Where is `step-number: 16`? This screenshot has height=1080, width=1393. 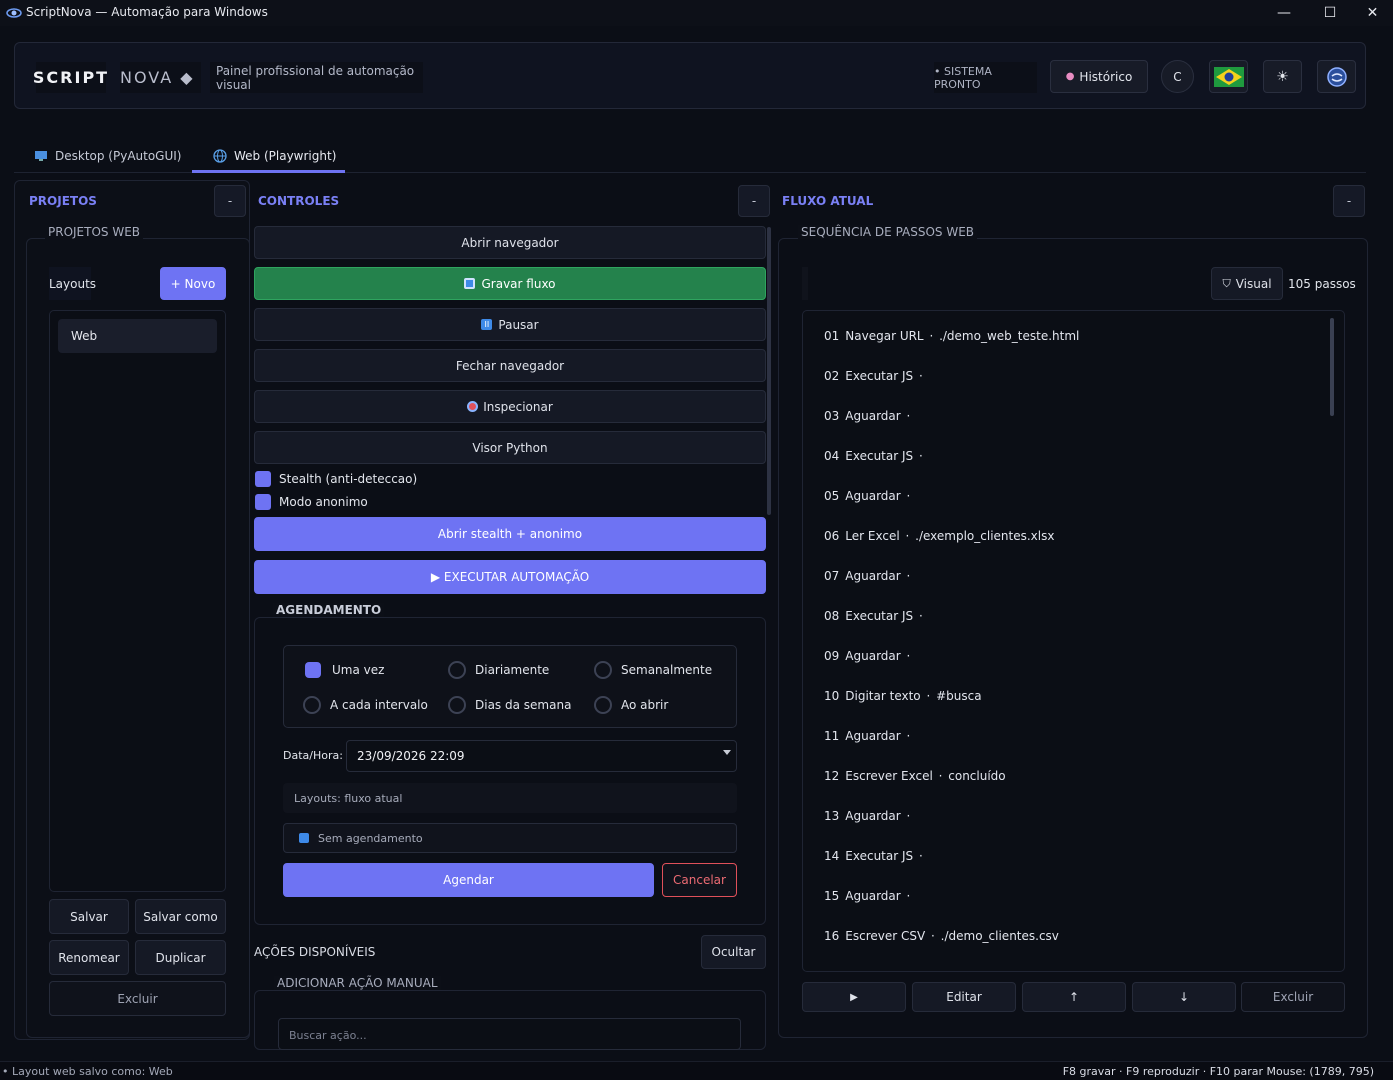 step-number: 16 is located at coordinates (832, 936).